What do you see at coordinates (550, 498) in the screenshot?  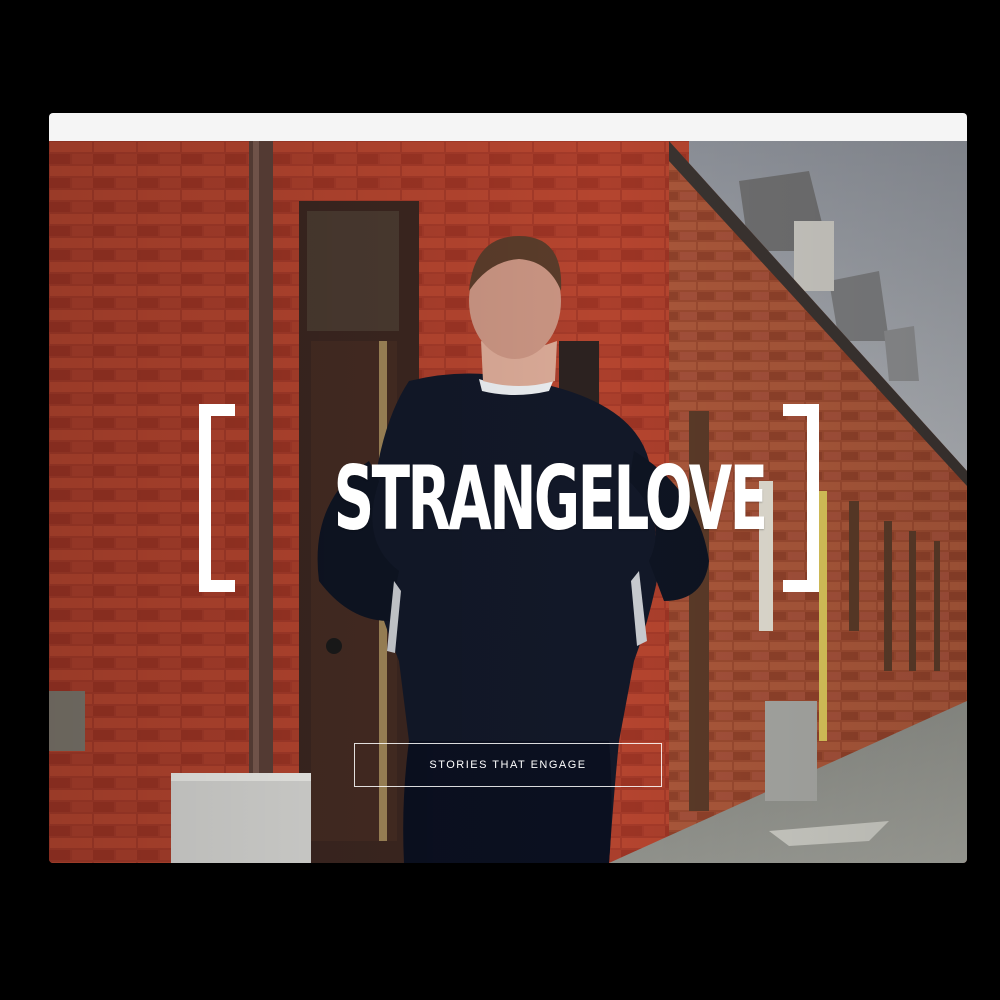 I see `logo-wordmark: STRANGELOVE` at bounding box center [550, 498].